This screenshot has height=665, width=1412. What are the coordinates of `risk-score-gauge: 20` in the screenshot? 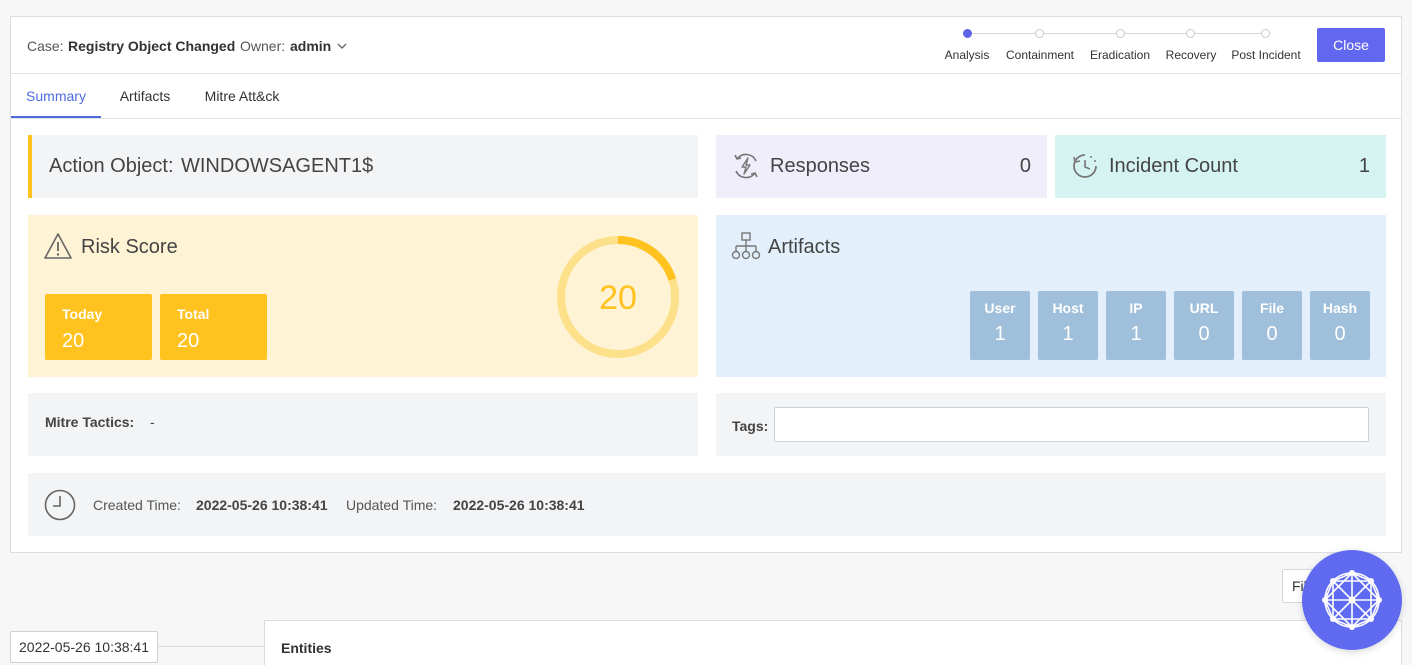 It's located at (618, 297).